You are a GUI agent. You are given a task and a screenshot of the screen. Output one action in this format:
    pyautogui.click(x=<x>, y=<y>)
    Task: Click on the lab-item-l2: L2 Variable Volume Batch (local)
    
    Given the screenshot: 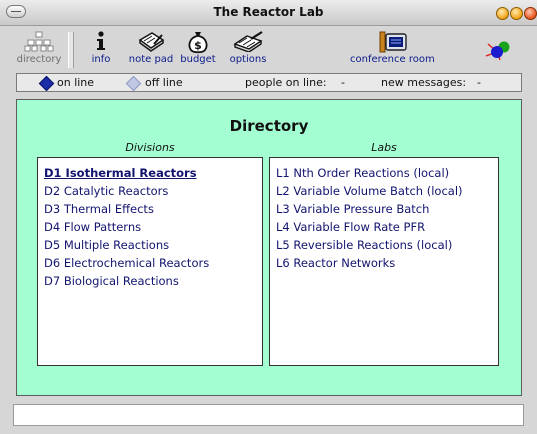 What is the action you would take?
    pyautogui.click(x=387, y=191)
    